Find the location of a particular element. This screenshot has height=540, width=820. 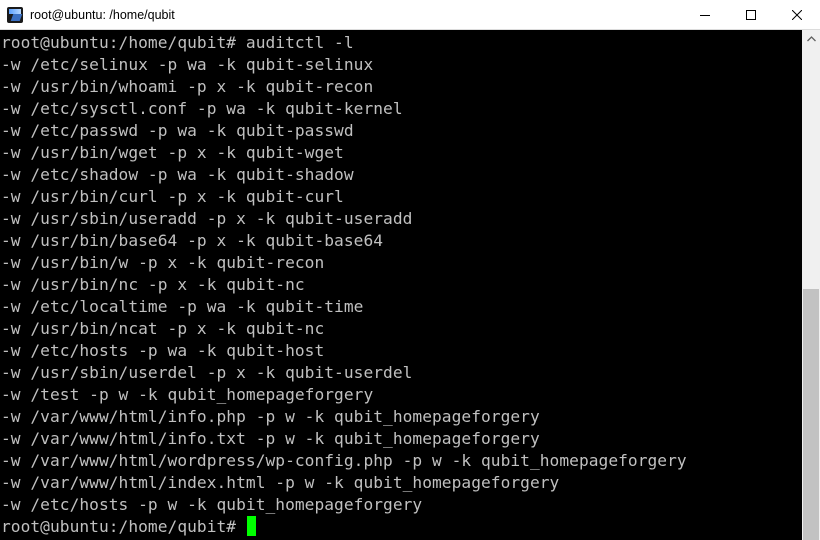

close-button is located at coordinates (797, 14).